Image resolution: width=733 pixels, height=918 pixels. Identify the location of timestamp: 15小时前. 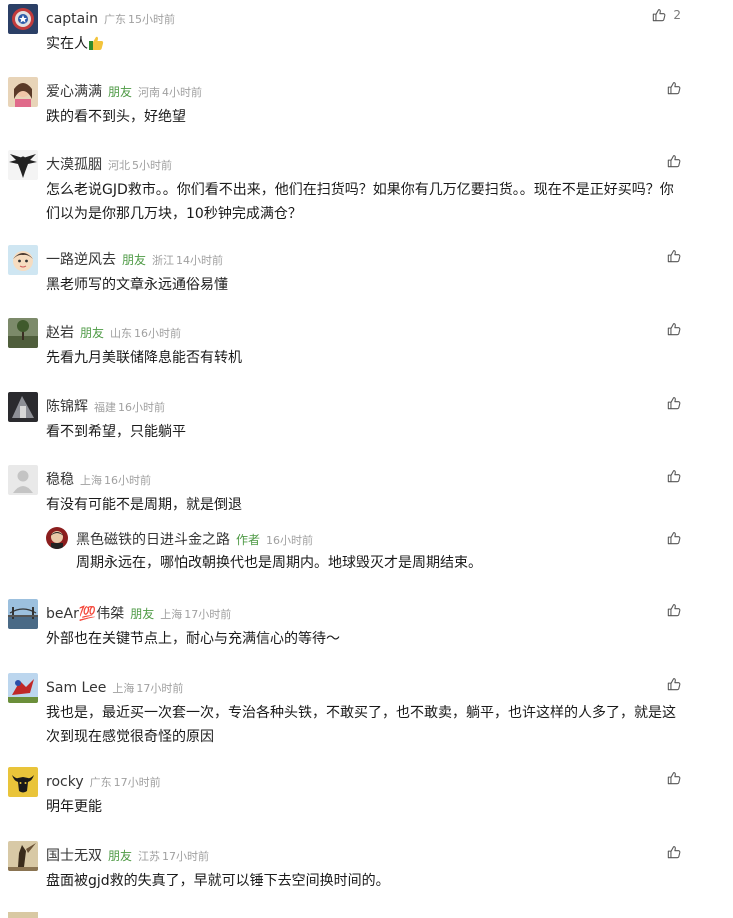
(151, 19).